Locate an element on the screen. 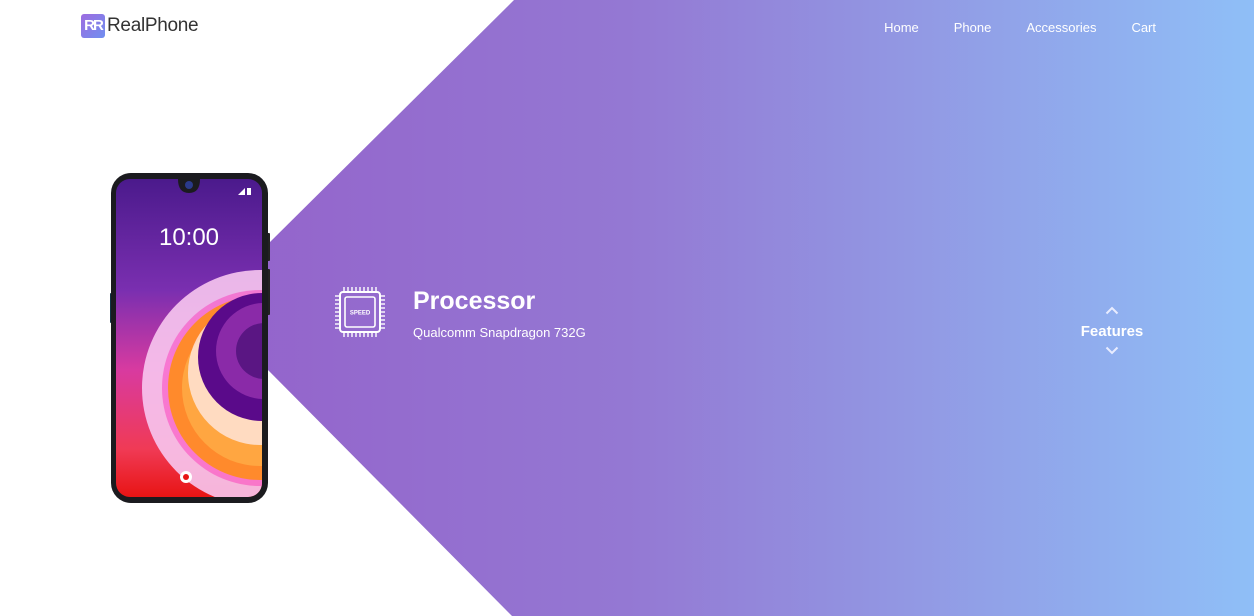 This screenshot has height=616, width=1254. chip-label: SPEED is located at coordinates (360, 314).